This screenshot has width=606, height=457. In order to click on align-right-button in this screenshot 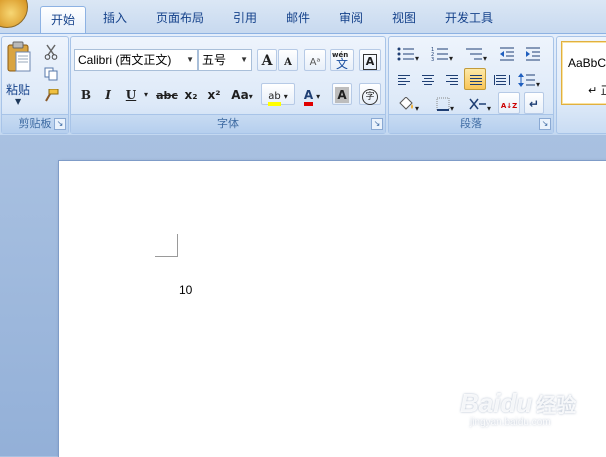, I will do `click(451, 79)`.